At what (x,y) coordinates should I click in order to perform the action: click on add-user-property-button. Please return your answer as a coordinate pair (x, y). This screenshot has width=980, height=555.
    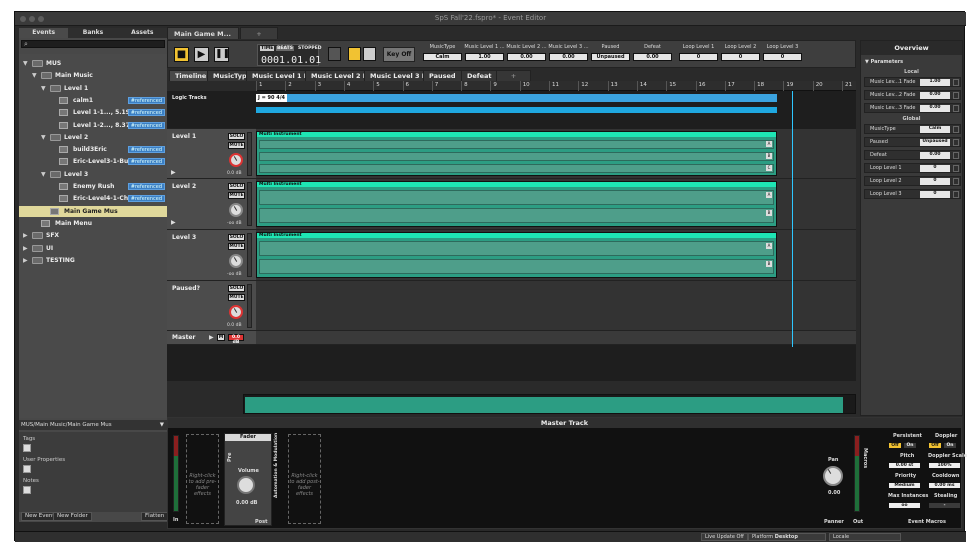
    Looking at the image, I should click on (27, 469).